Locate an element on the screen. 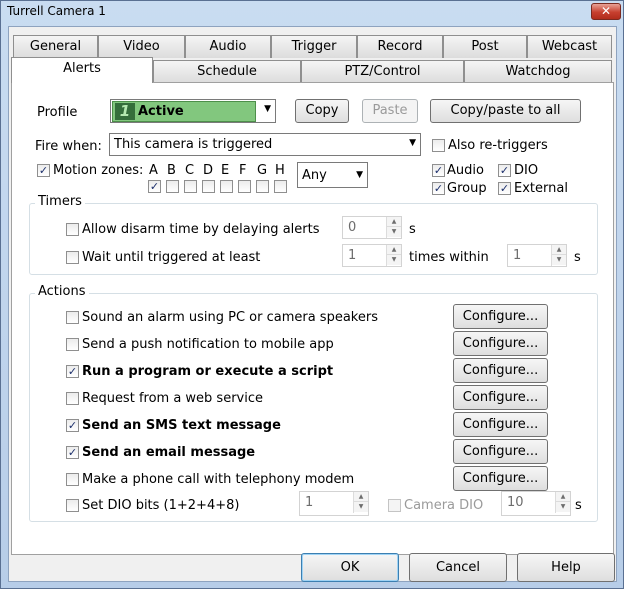 This screenshot has width=624, height=589. title-bar: Turrell Camera 1 ✕ is located at coordinates (312, 12).